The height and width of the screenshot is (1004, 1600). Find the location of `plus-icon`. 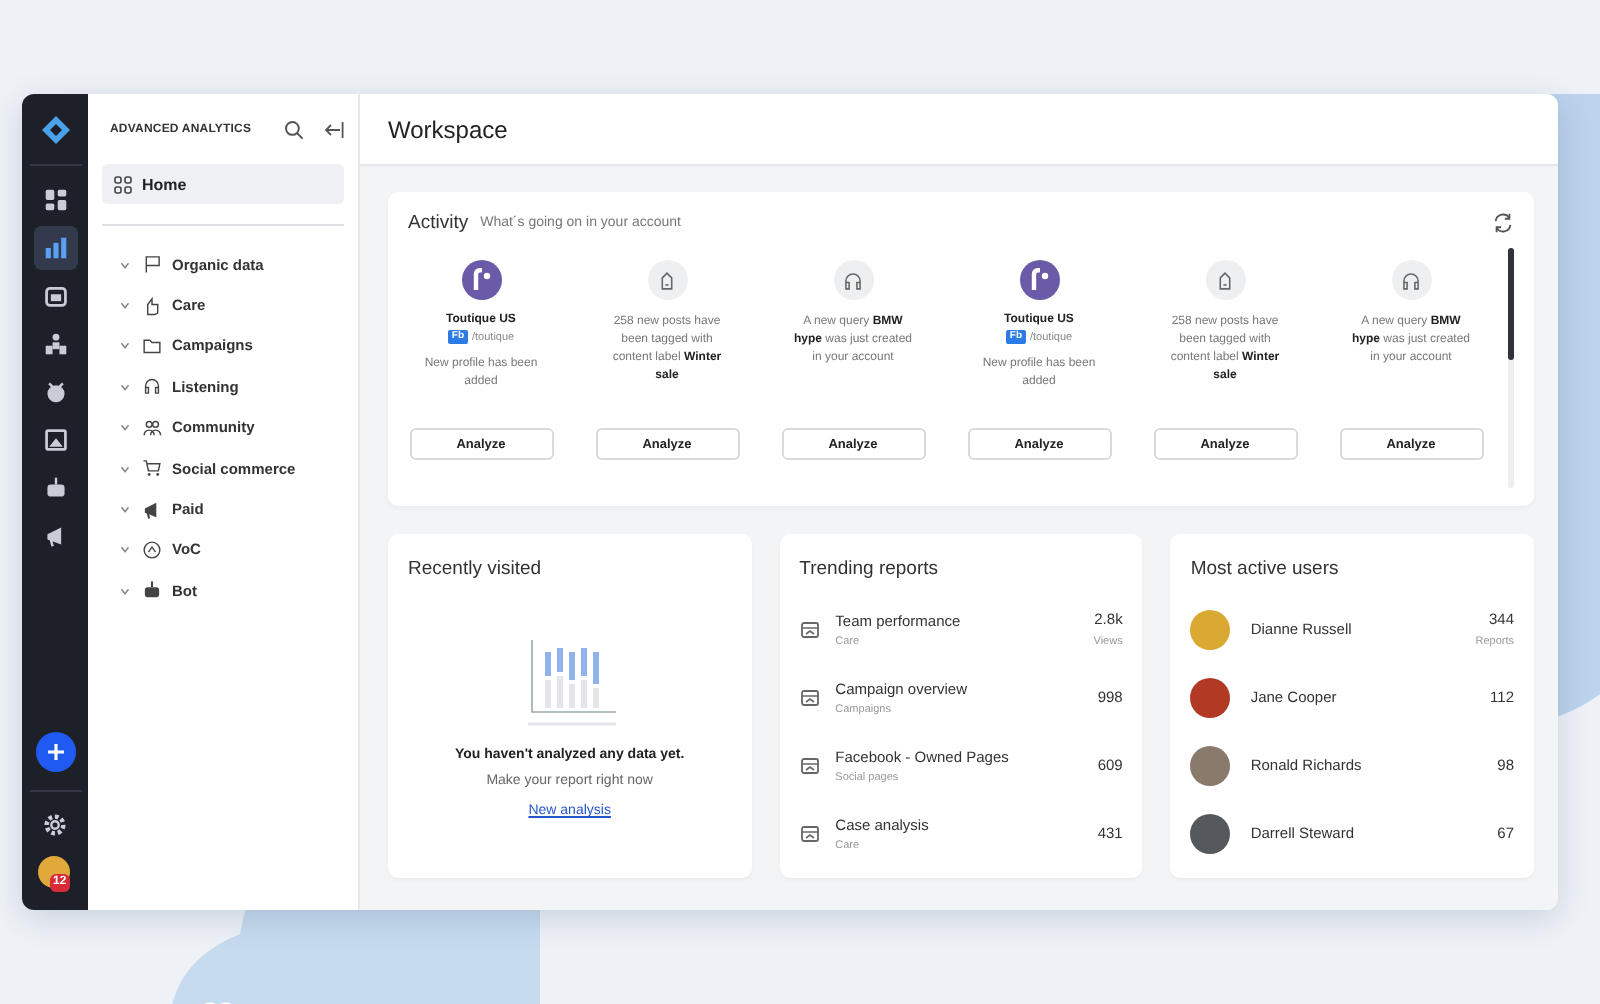

plus-icon is located at coordinates (55, 752).